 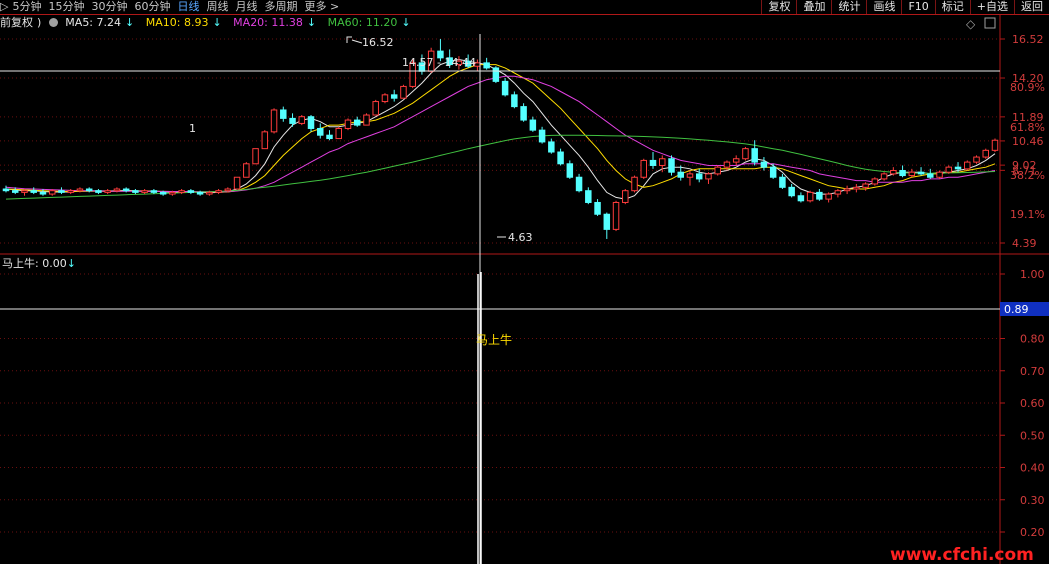 What do you see at coordinates (152, 7) in the screenshot?
I see `period-tab: 60分钟` at bounding box center [152, 7].